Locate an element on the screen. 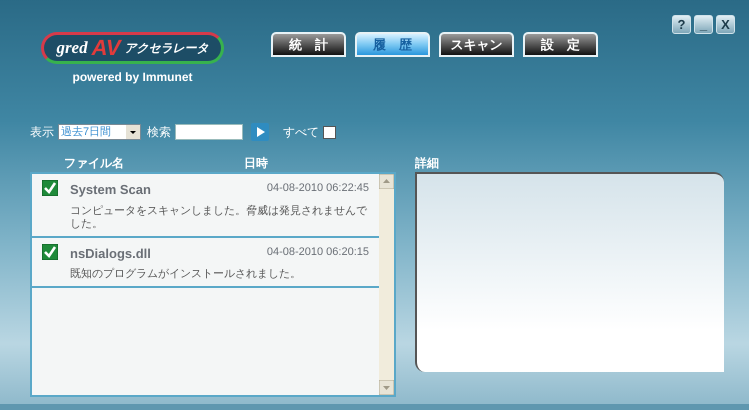 The height and width of the screenshot is (410, 749). tab: 設 定 is located at coordinates (560, 44).